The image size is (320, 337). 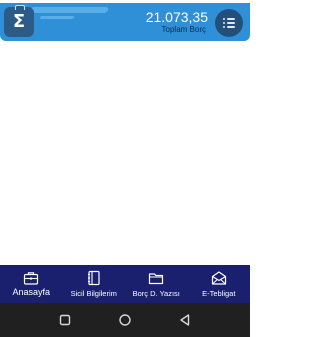 What do you see at coordinates (125, 22) in the screenshot?
I see `header-bar: Σ 21.073,35 Toplam Borç` at bounding box center [125, 22].